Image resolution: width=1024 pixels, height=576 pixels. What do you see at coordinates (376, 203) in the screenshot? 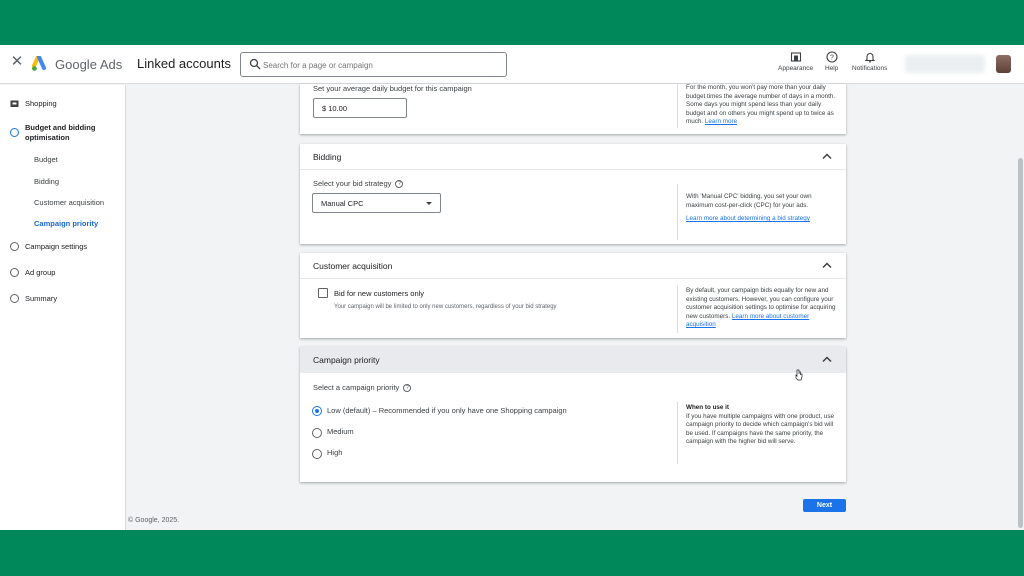
I see `bid-strategy-select: Manual CPC` at bounding box center [376, 203].